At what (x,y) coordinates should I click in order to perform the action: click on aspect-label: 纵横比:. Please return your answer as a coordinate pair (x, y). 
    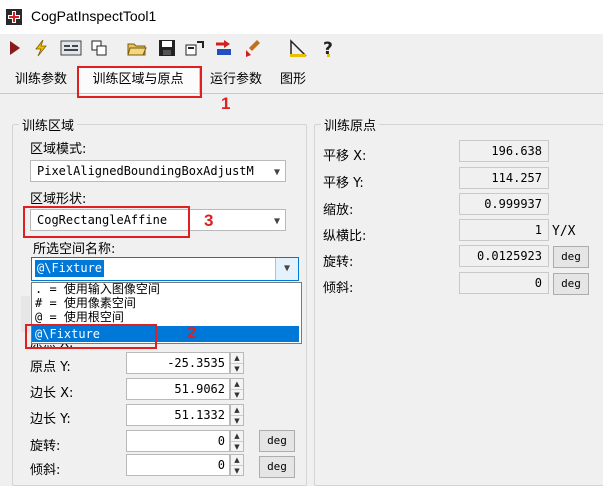
    Looking at the image, I should click on (345, 236).